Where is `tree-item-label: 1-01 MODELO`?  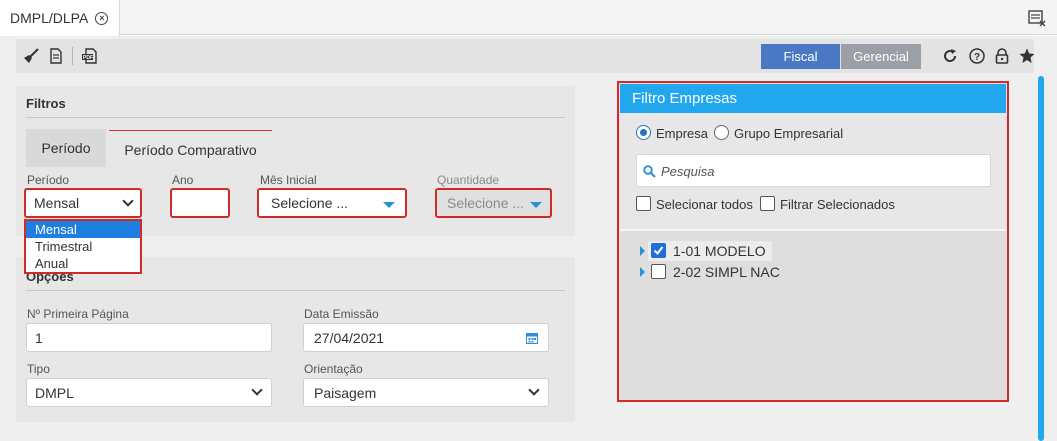 tree-item-label: 1-01 MODELO is located at coordinates (719, 251).